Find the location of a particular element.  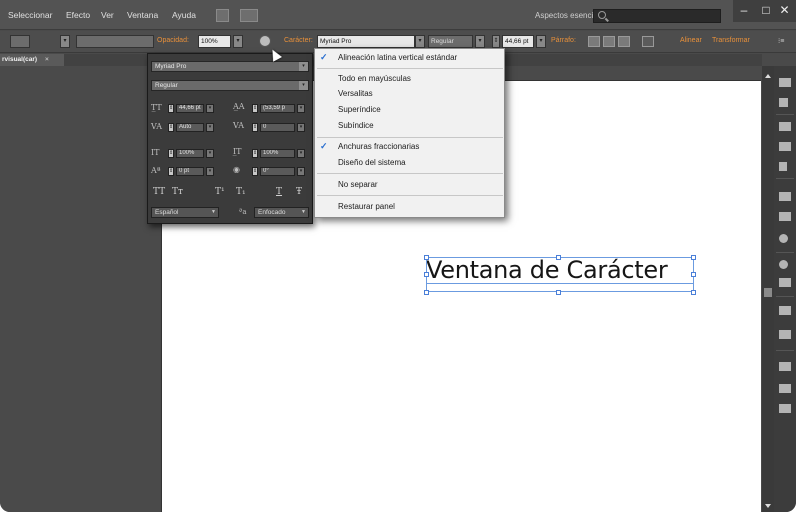

play-actions-icon is located at coordinates (783, 102).